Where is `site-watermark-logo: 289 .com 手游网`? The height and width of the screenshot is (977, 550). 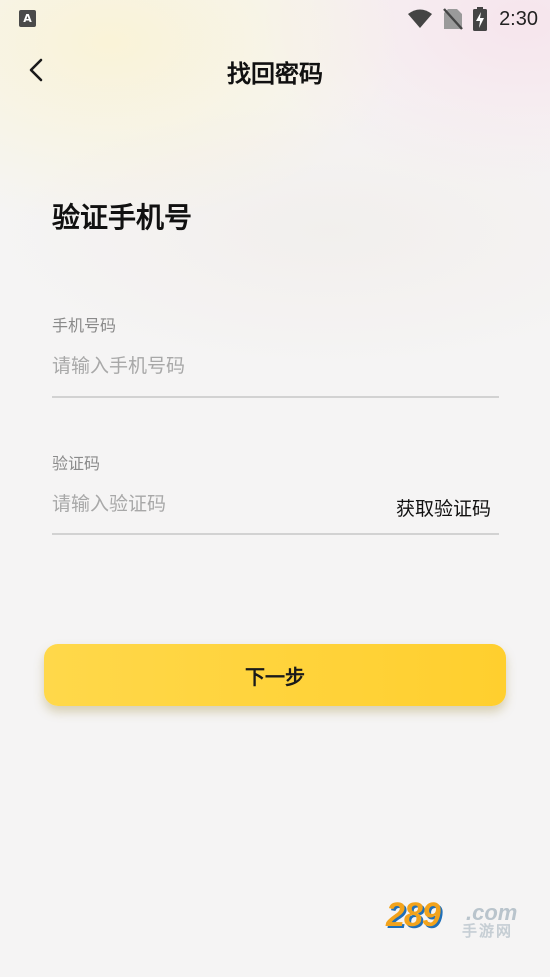
site-watermark-logo: 289 .com 手游网 is located at coordinates (461, 919).